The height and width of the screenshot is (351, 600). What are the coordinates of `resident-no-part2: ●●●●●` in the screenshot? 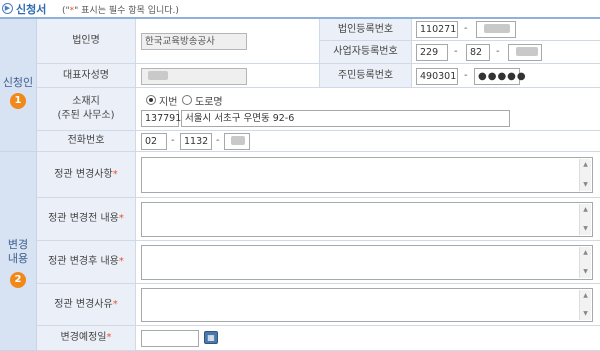 It's located at (500, 76).